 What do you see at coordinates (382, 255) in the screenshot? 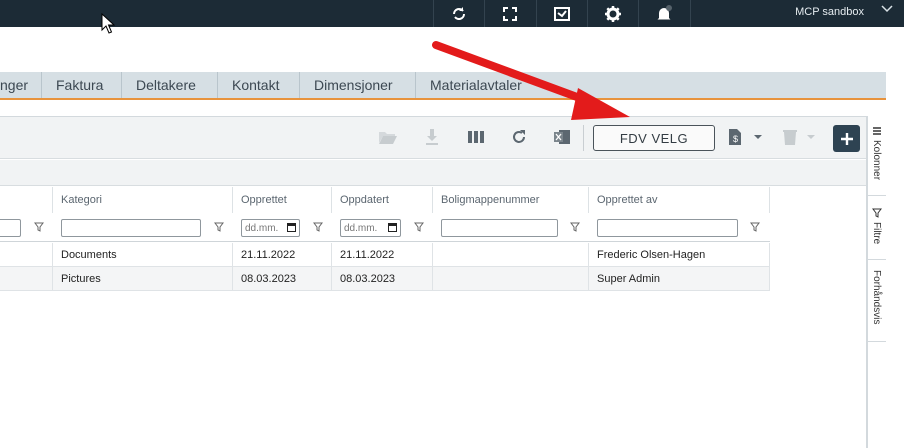
I see `table-cell-oppdatert: 21.11.2022` at bounding box center [382, 255].